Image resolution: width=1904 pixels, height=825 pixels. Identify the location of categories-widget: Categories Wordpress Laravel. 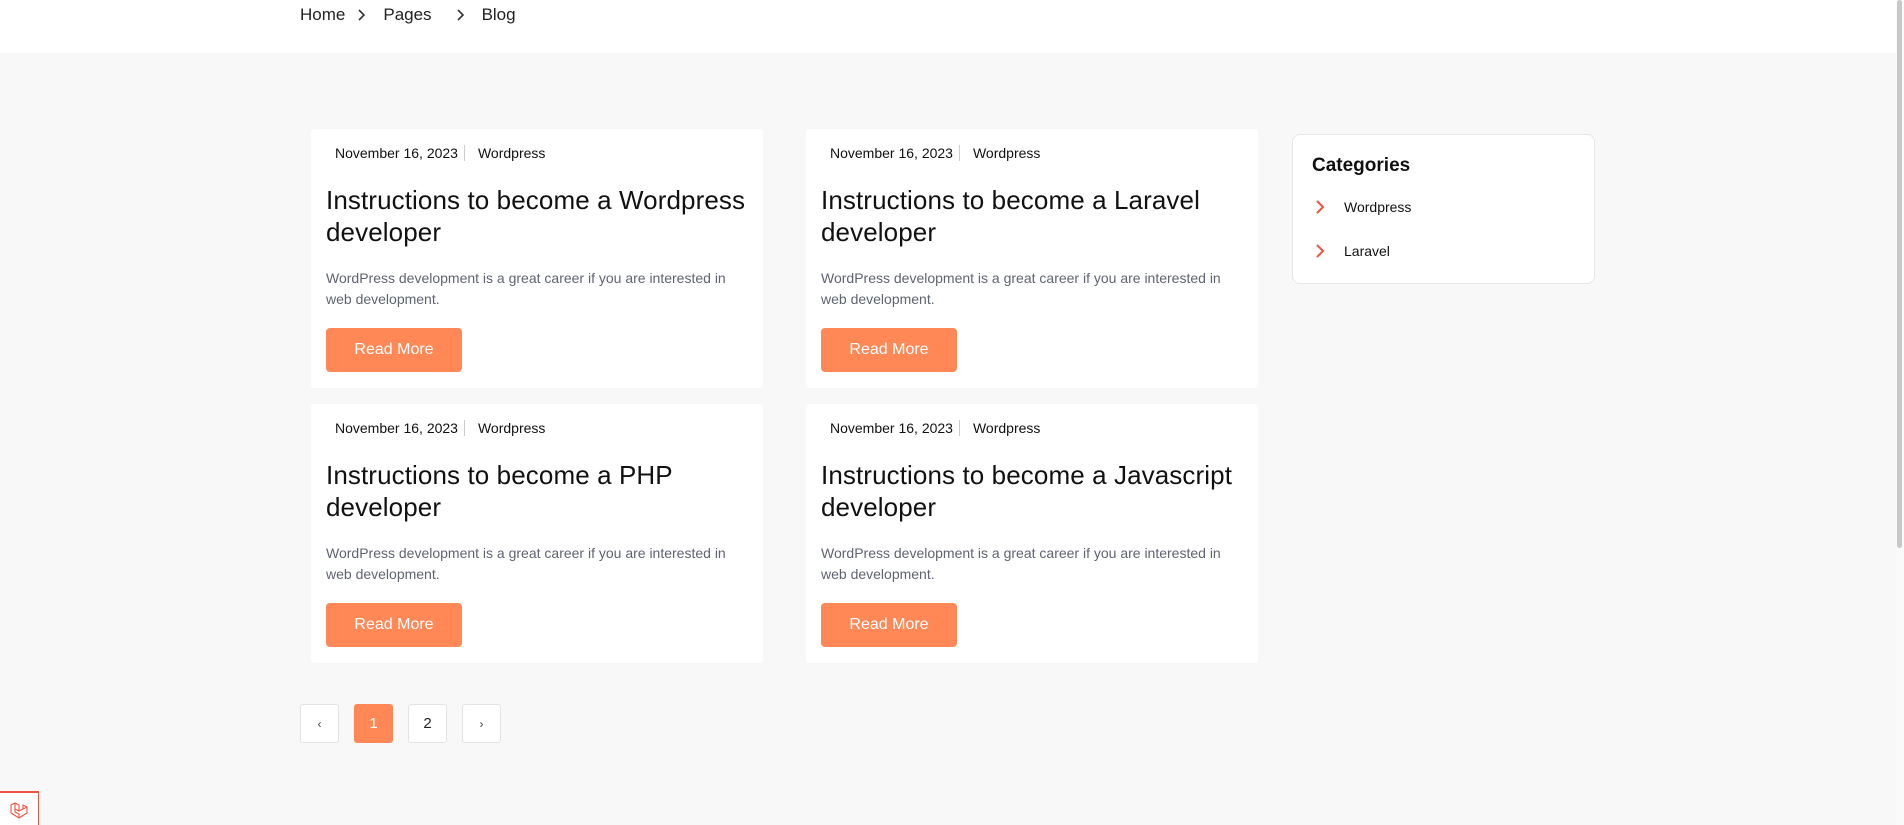
(1443, 209).